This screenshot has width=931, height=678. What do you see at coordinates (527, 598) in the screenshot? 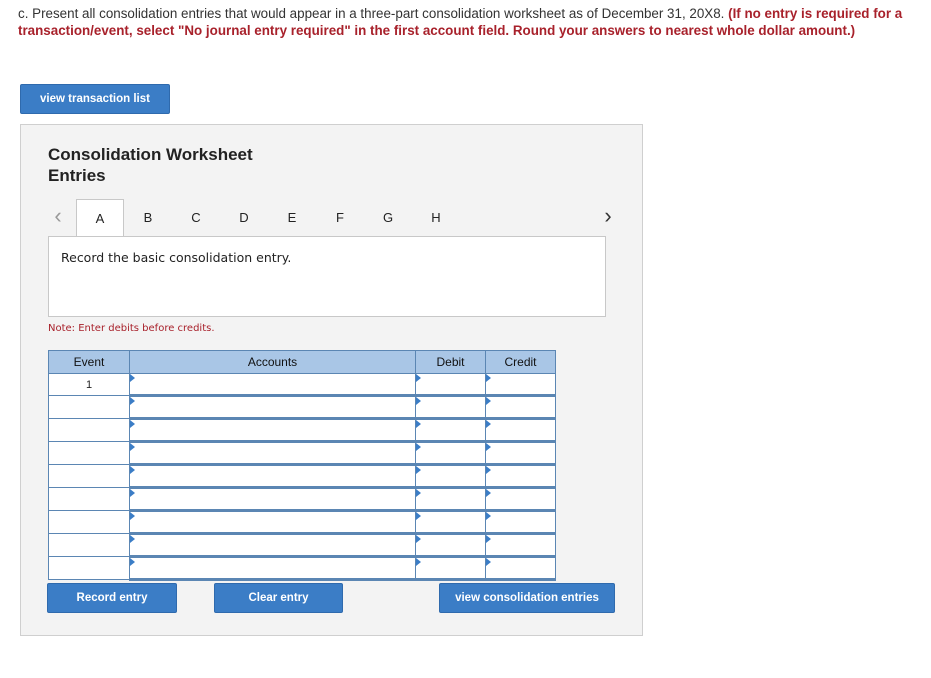
I see `view-consolidation-entries-button: view consolidation entries` at bounding box center [527, 598].